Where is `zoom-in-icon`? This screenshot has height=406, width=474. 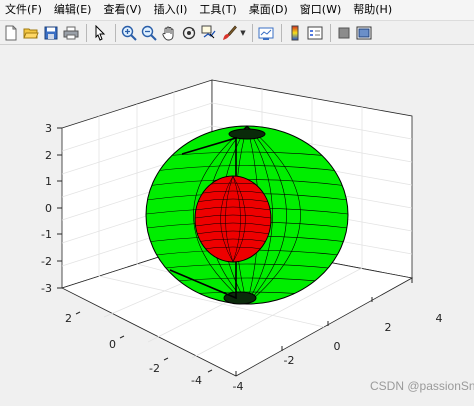 zoom-in-icon is located at coordinates (129, 33).